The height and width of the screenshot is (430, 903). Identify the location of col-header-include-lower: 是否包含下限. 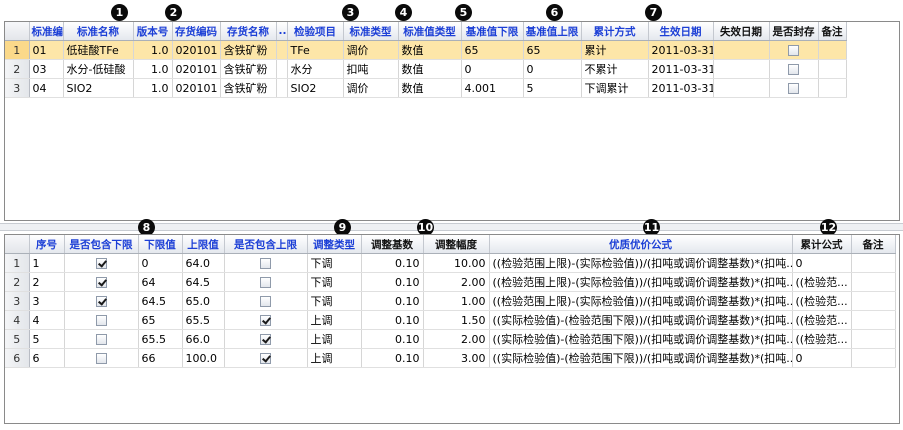
(101, 244).